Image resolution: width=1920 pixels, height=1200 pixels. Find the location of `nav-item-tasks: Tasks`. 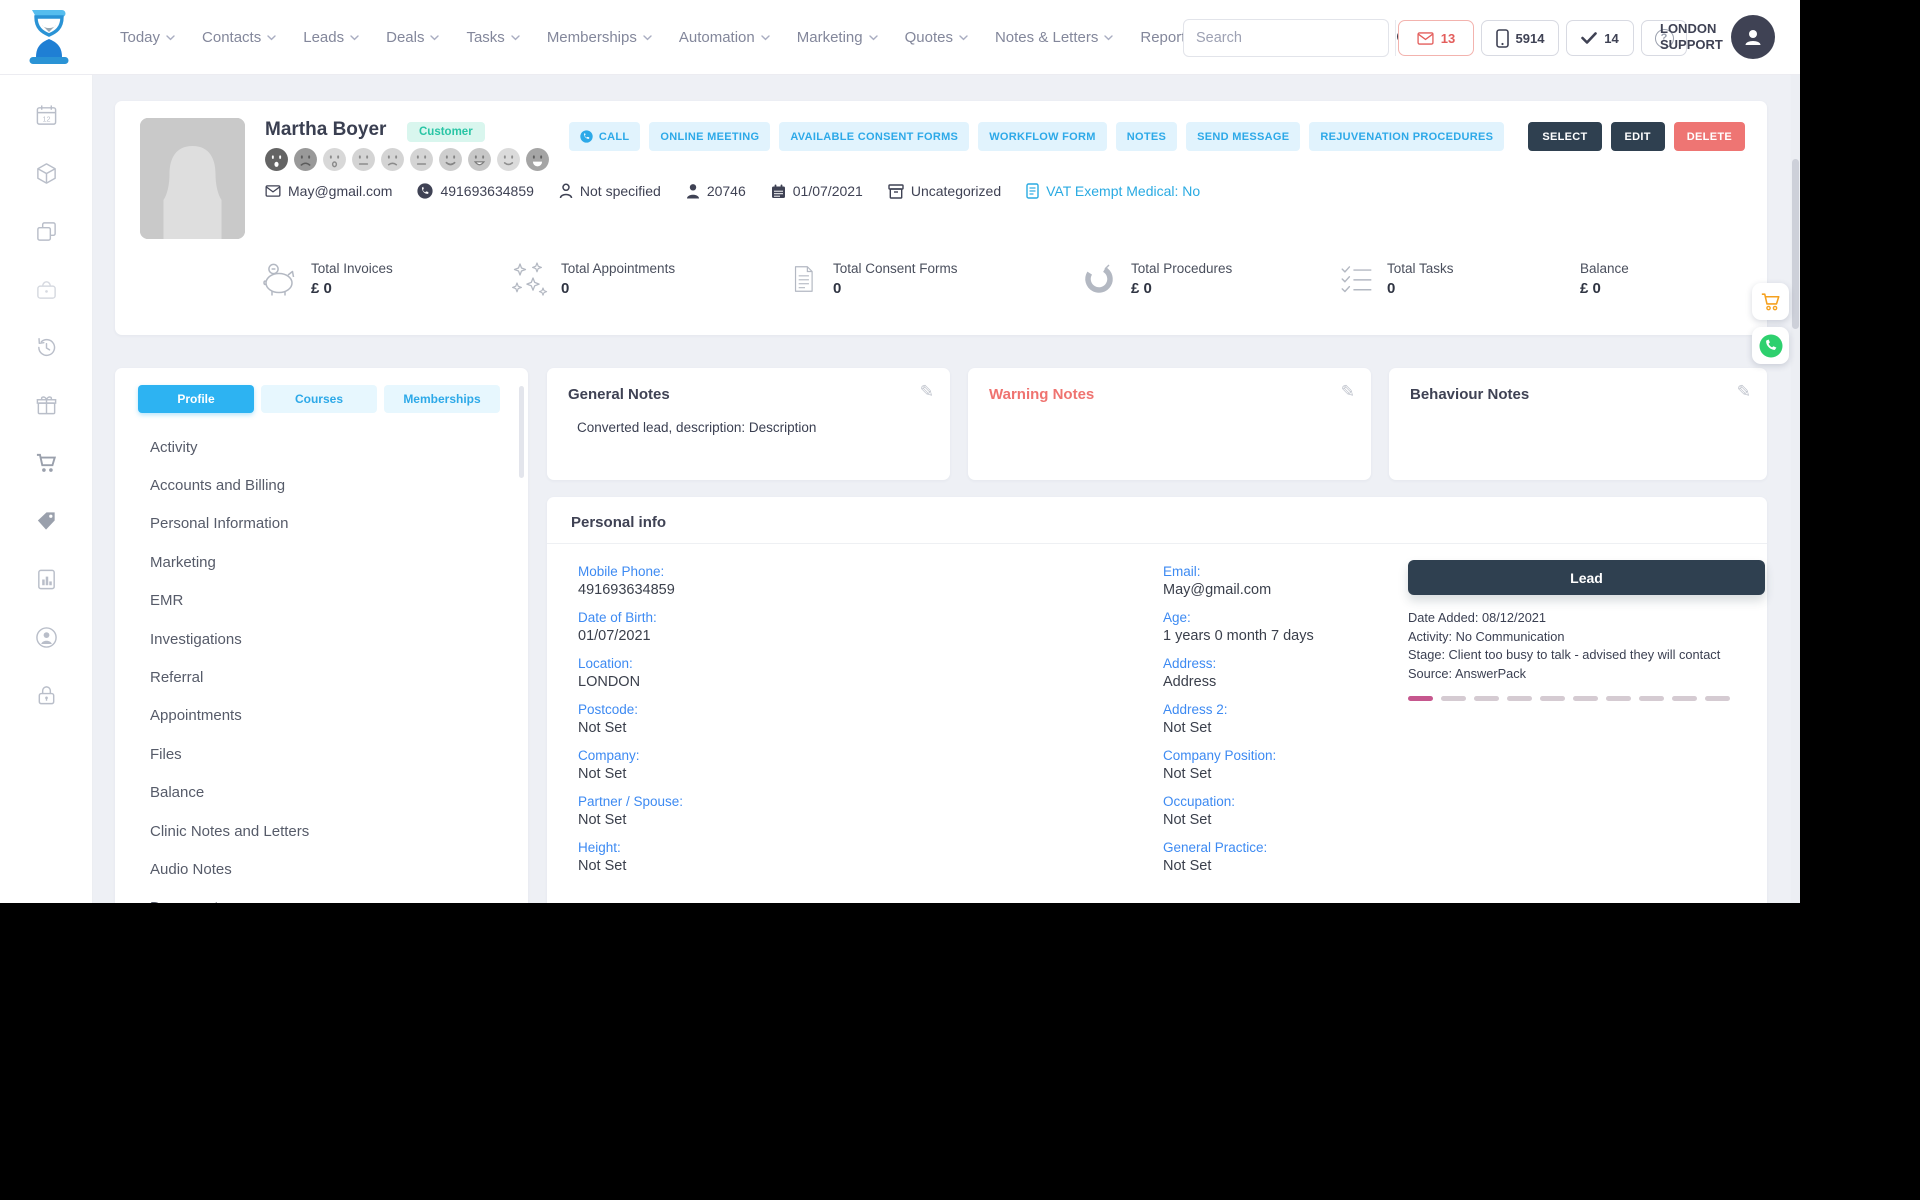

nav-item-tasks: Tasks is located at coordinates (493, 37).